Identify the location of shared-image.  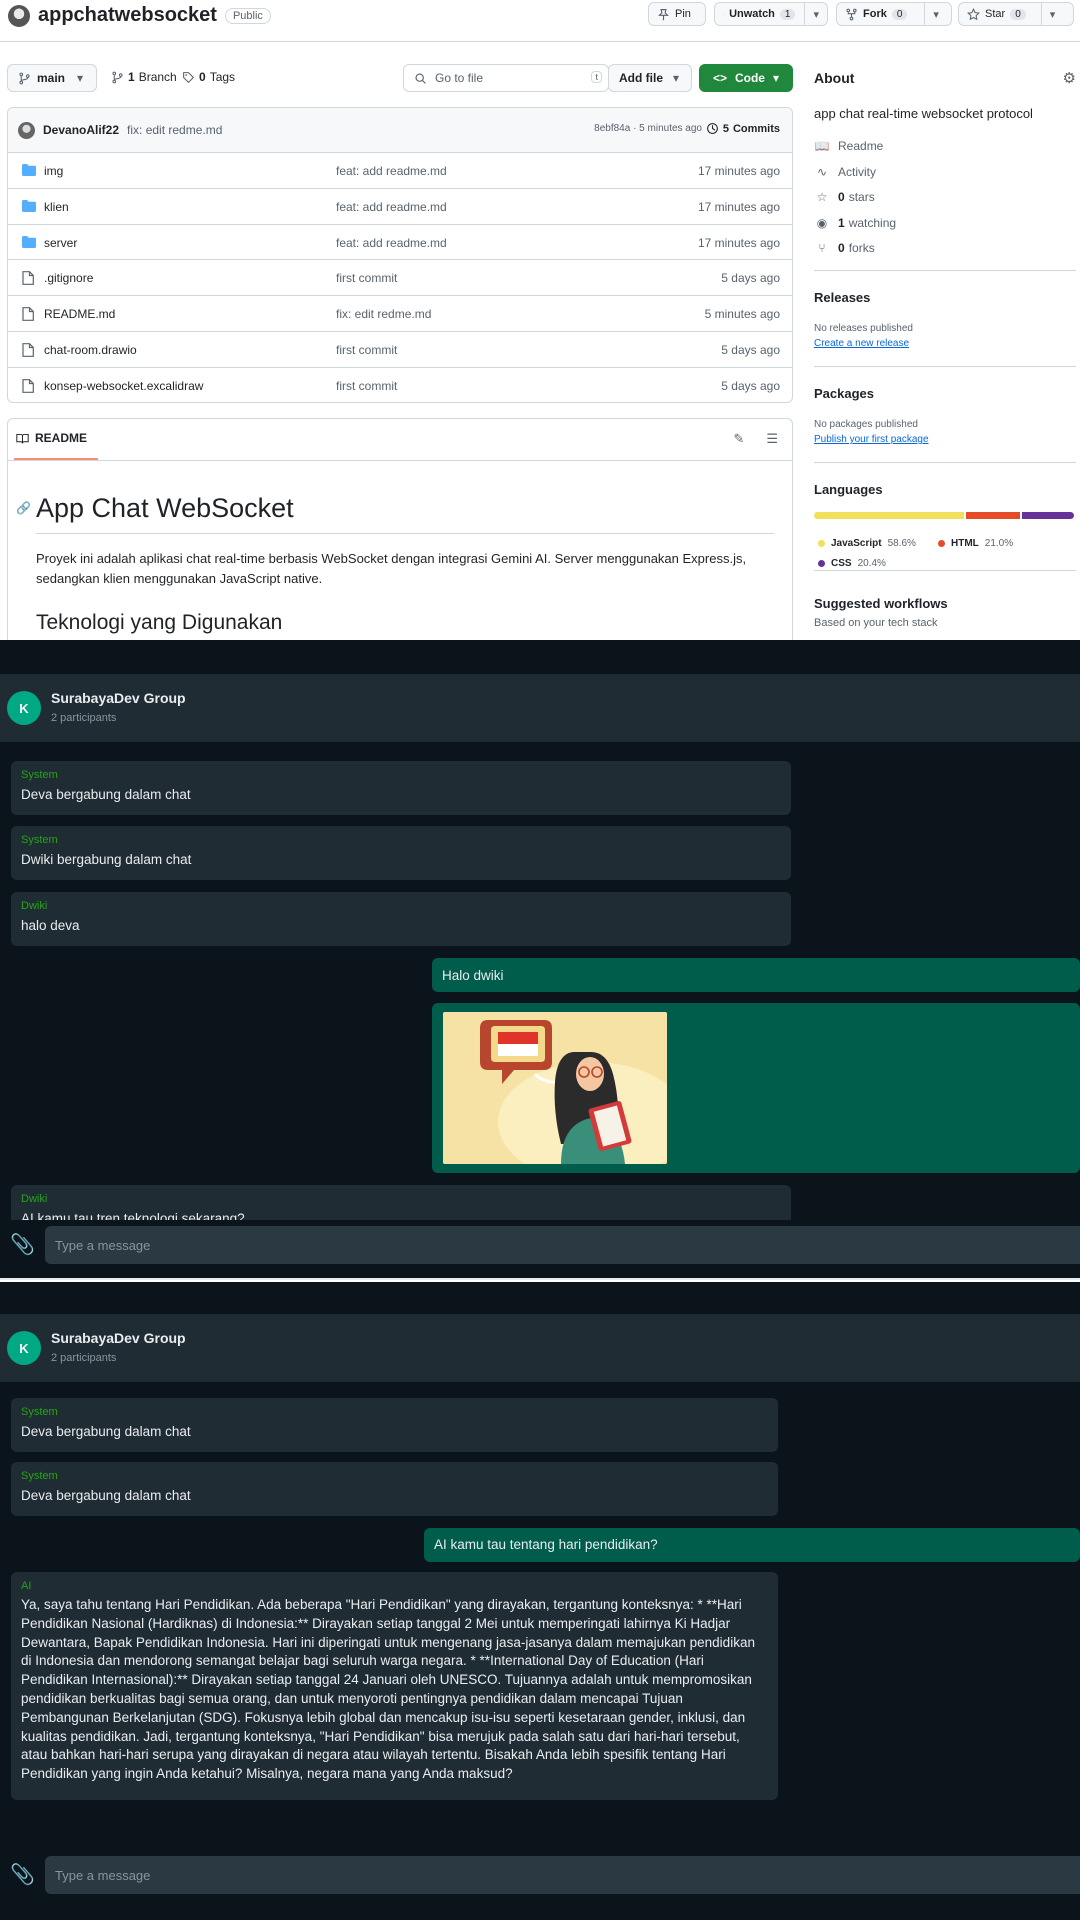
(555, 1088).